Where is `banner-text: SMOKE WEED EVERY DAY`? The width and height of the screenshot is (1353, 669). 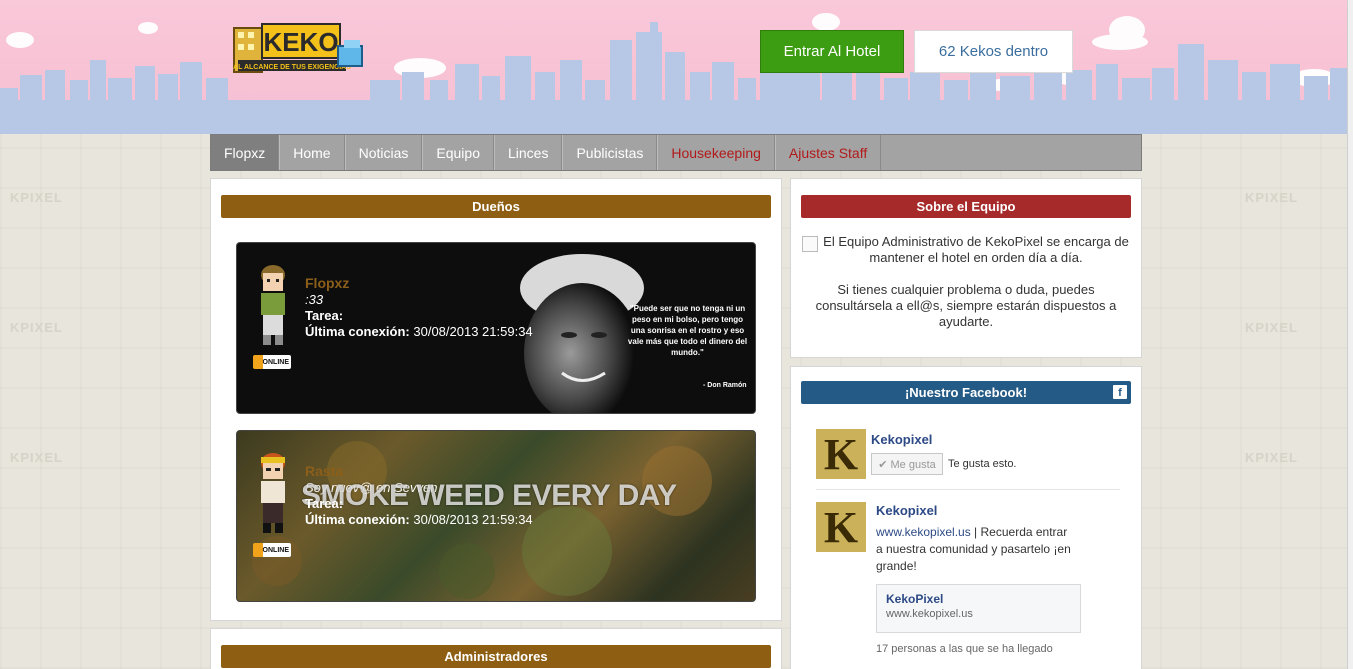 banner-text: SMOKE WEED EVERY DAY is located at coordinates (489, 495).